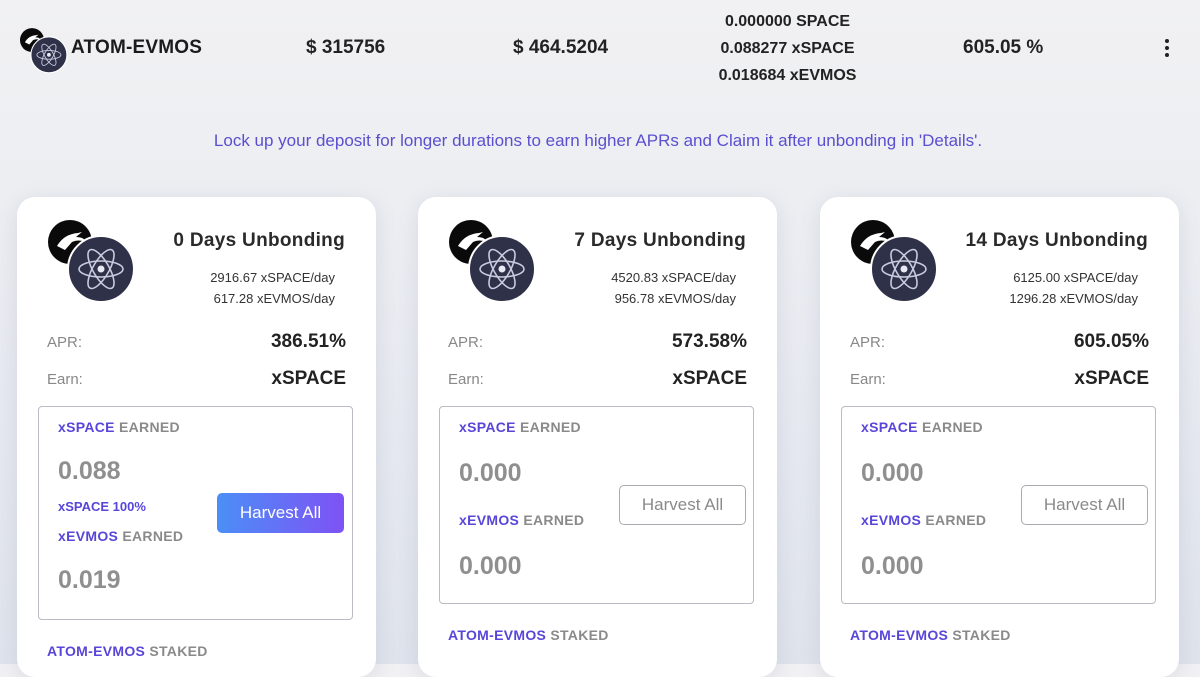 This screenshot has width=1200, height=677. What do you see at coordinates (1167, 48) in the screenshot?
I see `kebab-menu-icon` at bounding box center [1167, 48].